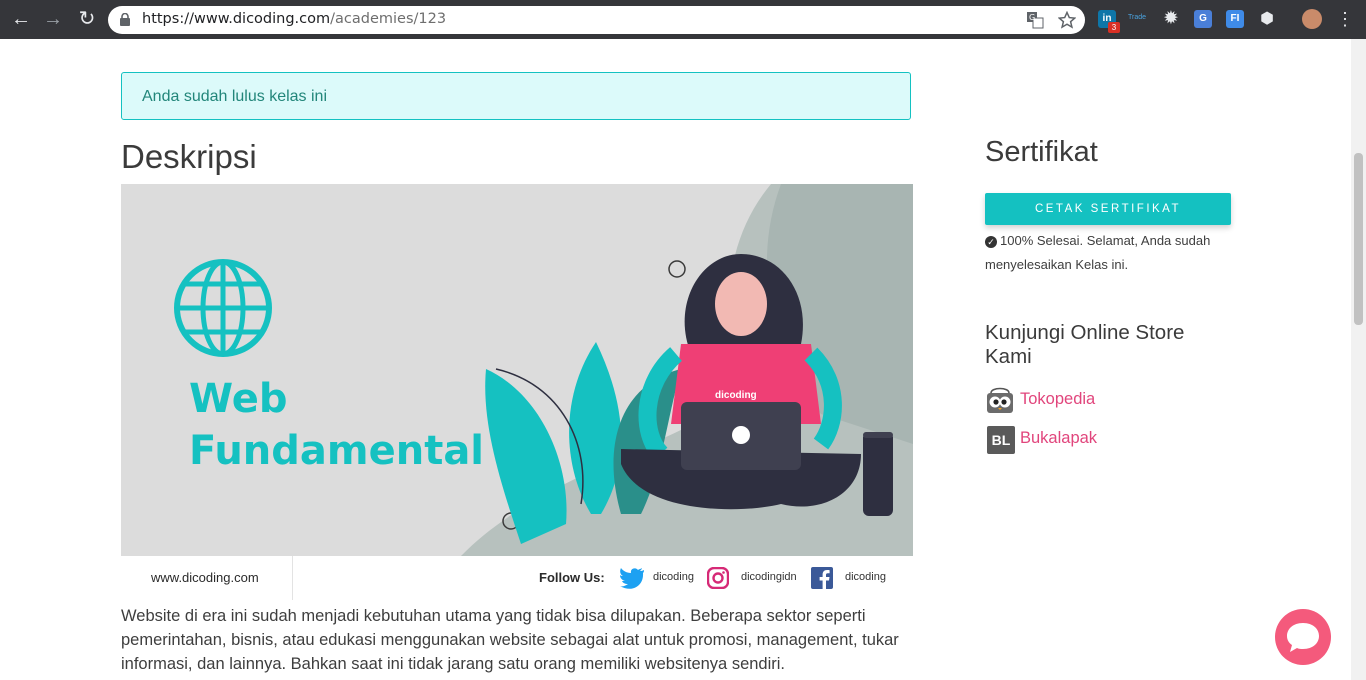 The height and width of the screenshot is (680, 1366). Describe the element at coordinates (656, 578) in the screenshot. I see `twitter-handle: dicoding` at that location.